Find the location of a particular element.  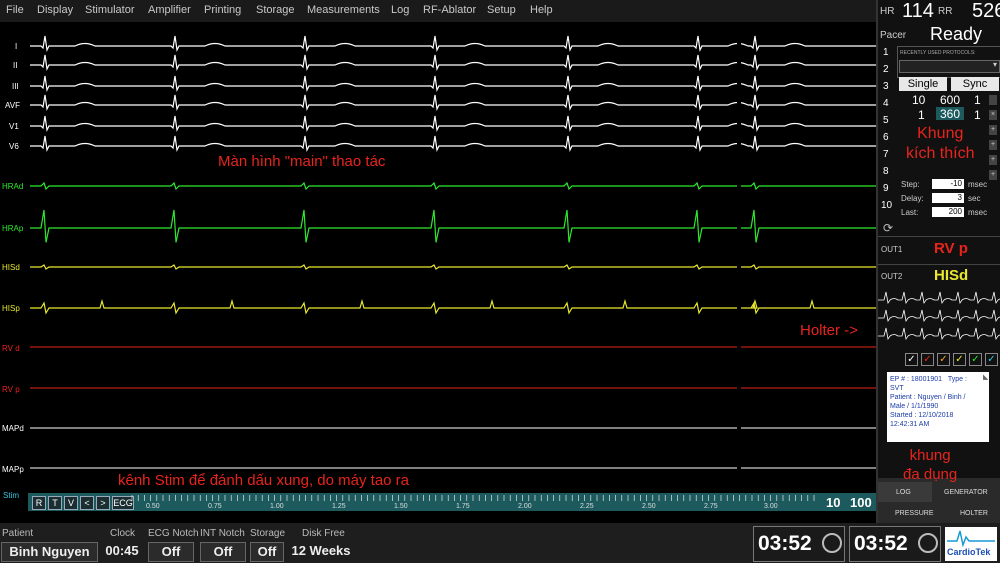

tick-label: 2.25 is located at coordinates (587, 506).